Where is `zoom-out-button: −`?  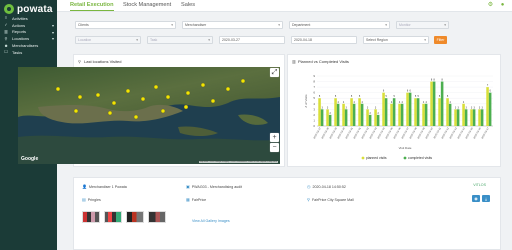
zoom-out-button: − is located at coordinates (274, 147).